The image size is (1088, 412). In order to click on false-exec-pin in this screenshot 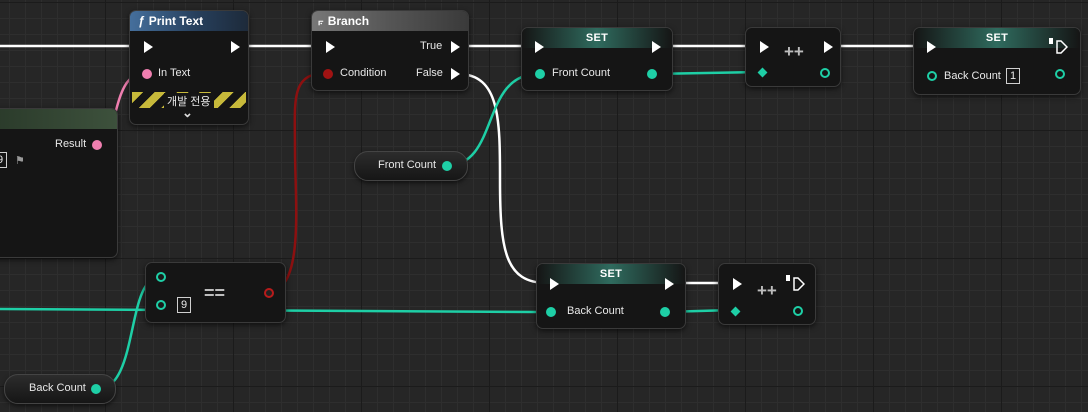, I will do `click(455, 74)`.